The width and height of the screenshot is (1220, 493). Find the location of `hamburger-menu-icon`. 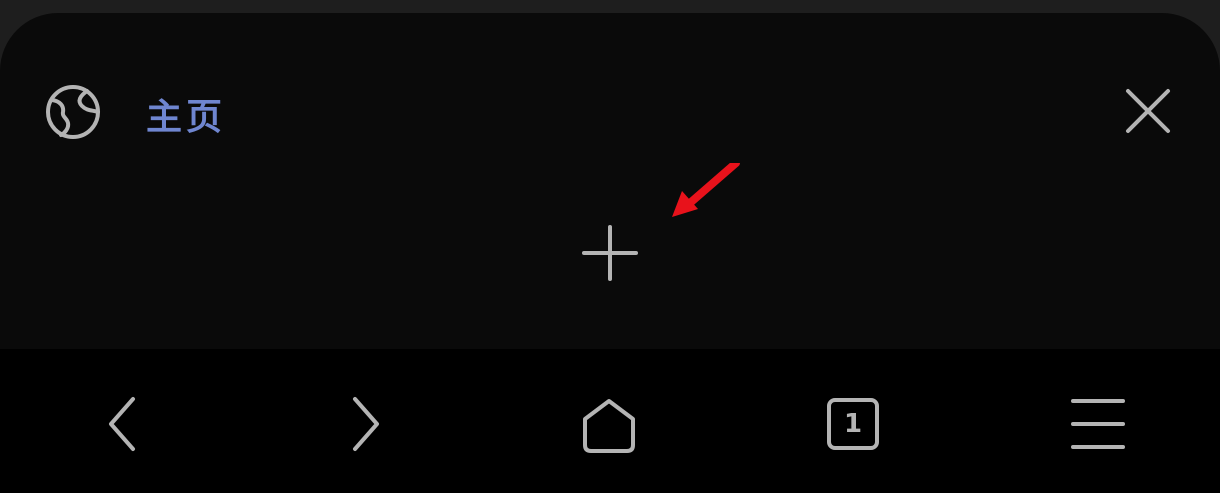

hamburger-menu-icon is located at coordinates (1098, 424).